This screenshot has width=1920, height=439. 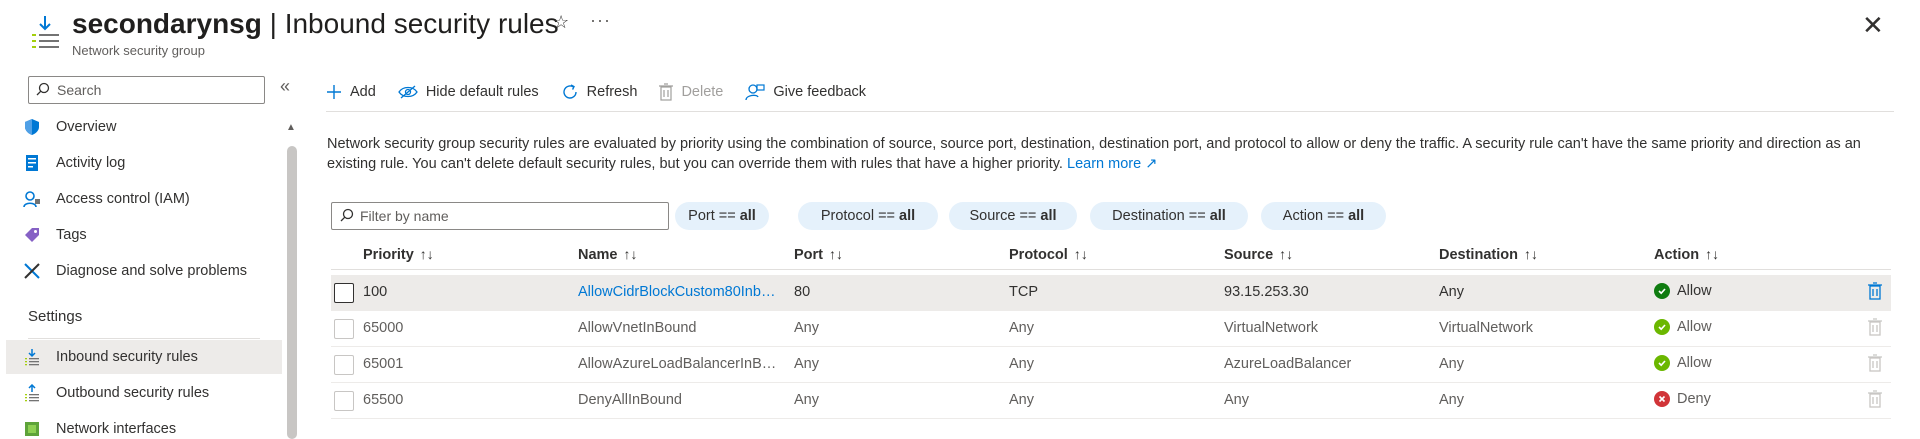 What do you see at coordinates (612, 92) in the screenshot?
I see `refresh-button-label: Refresh` at bounding box center [612, 92].